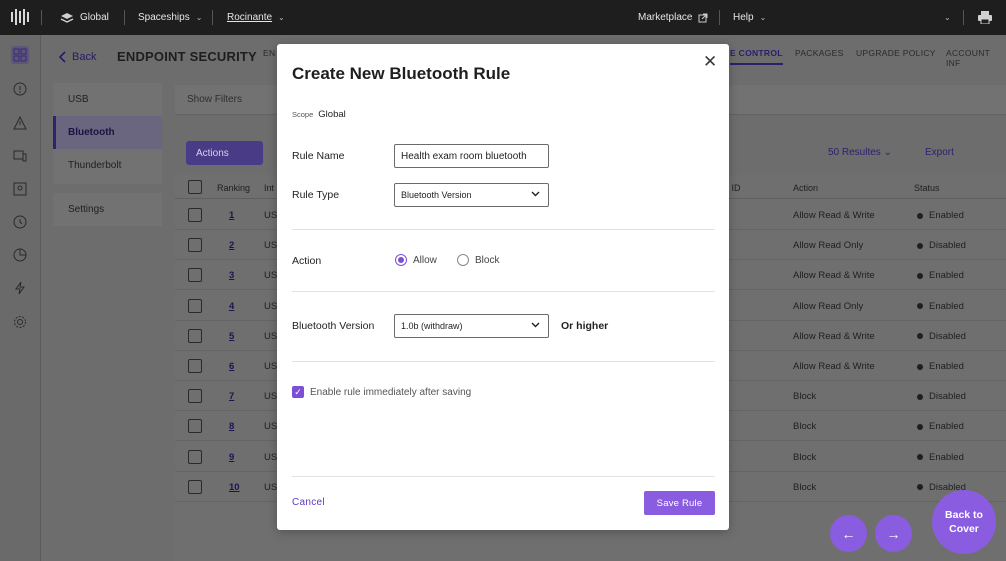 Image resolution: width=1006 pixels, height=561 pixels. I want to click on user-menu-toggle: ⌄, so click(947, 17).